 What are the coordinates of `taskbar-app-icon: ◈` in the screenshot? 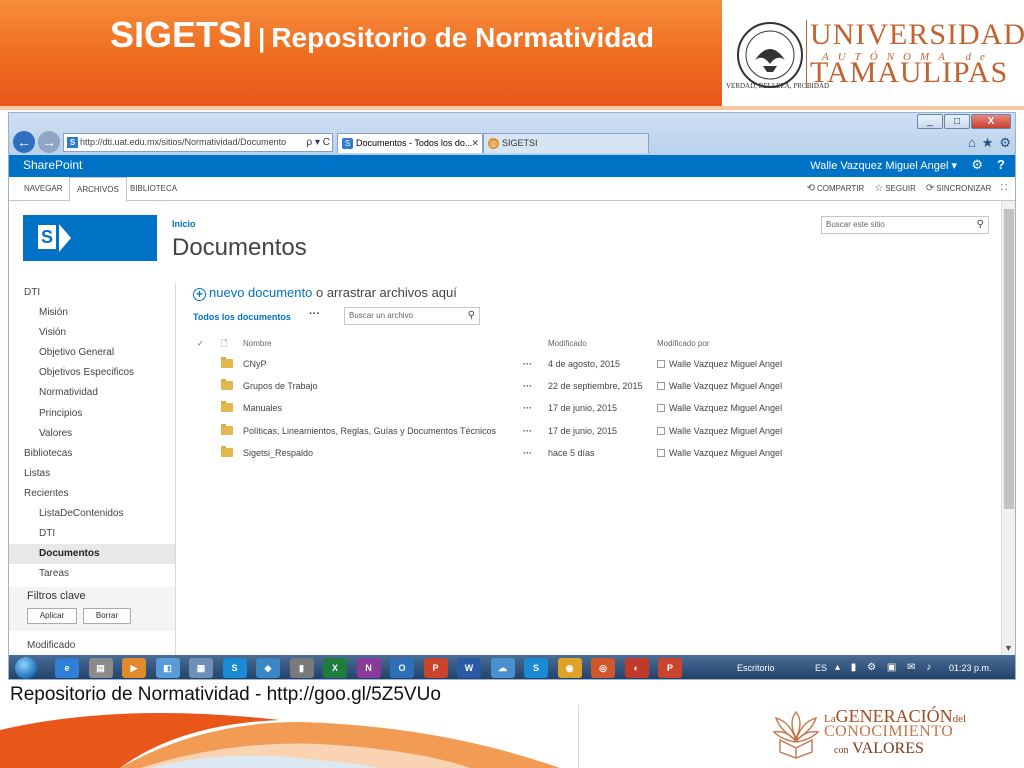 It's located at (268, 668).